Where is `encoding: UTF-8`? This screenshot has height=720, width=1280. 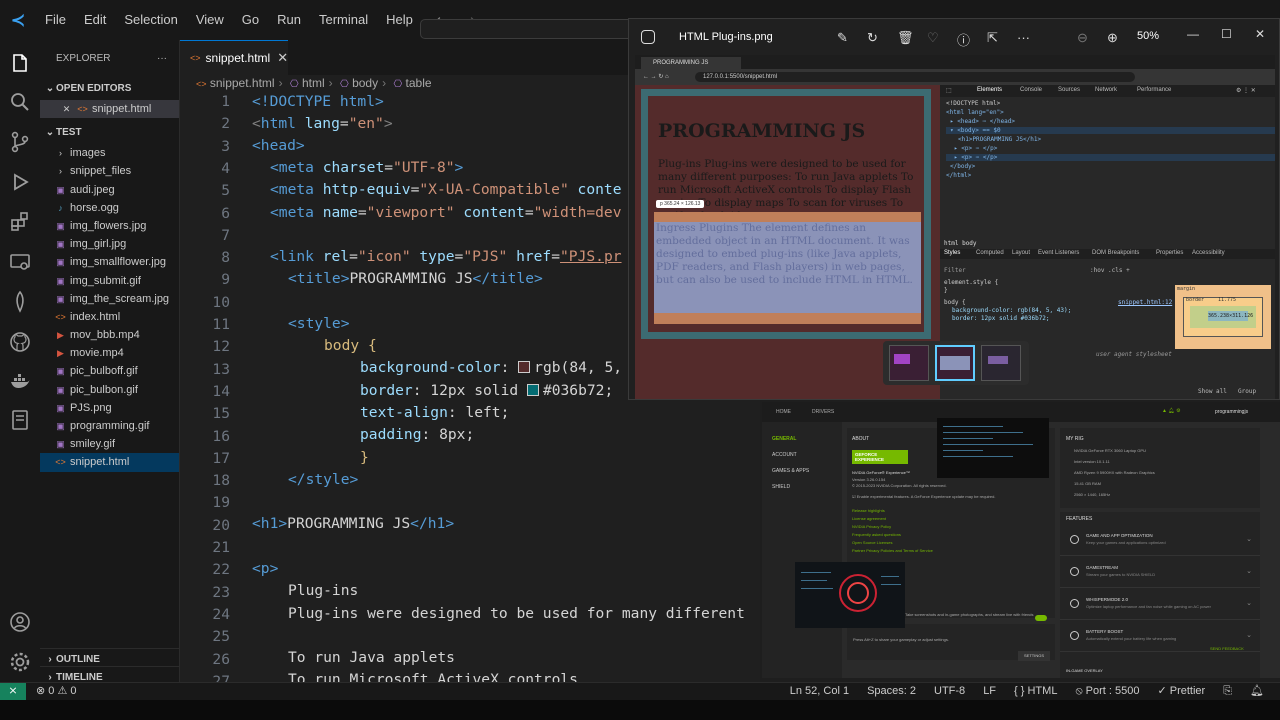
encoding: UTF-8 is located at coordinates (949, 691).